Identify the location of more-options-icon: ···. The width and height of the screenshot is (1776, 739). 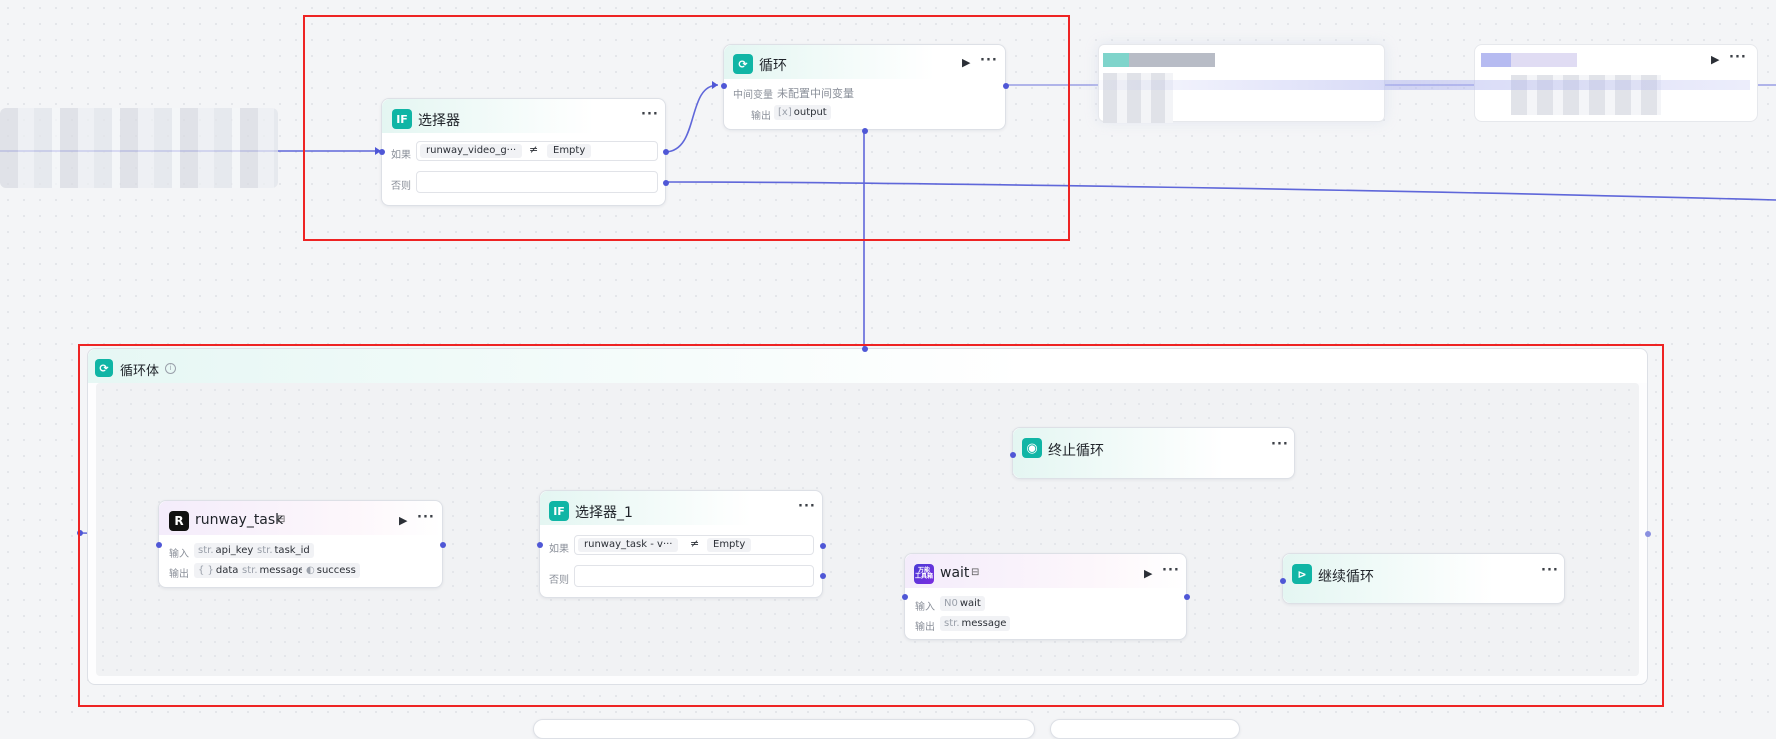
(1738, 57).